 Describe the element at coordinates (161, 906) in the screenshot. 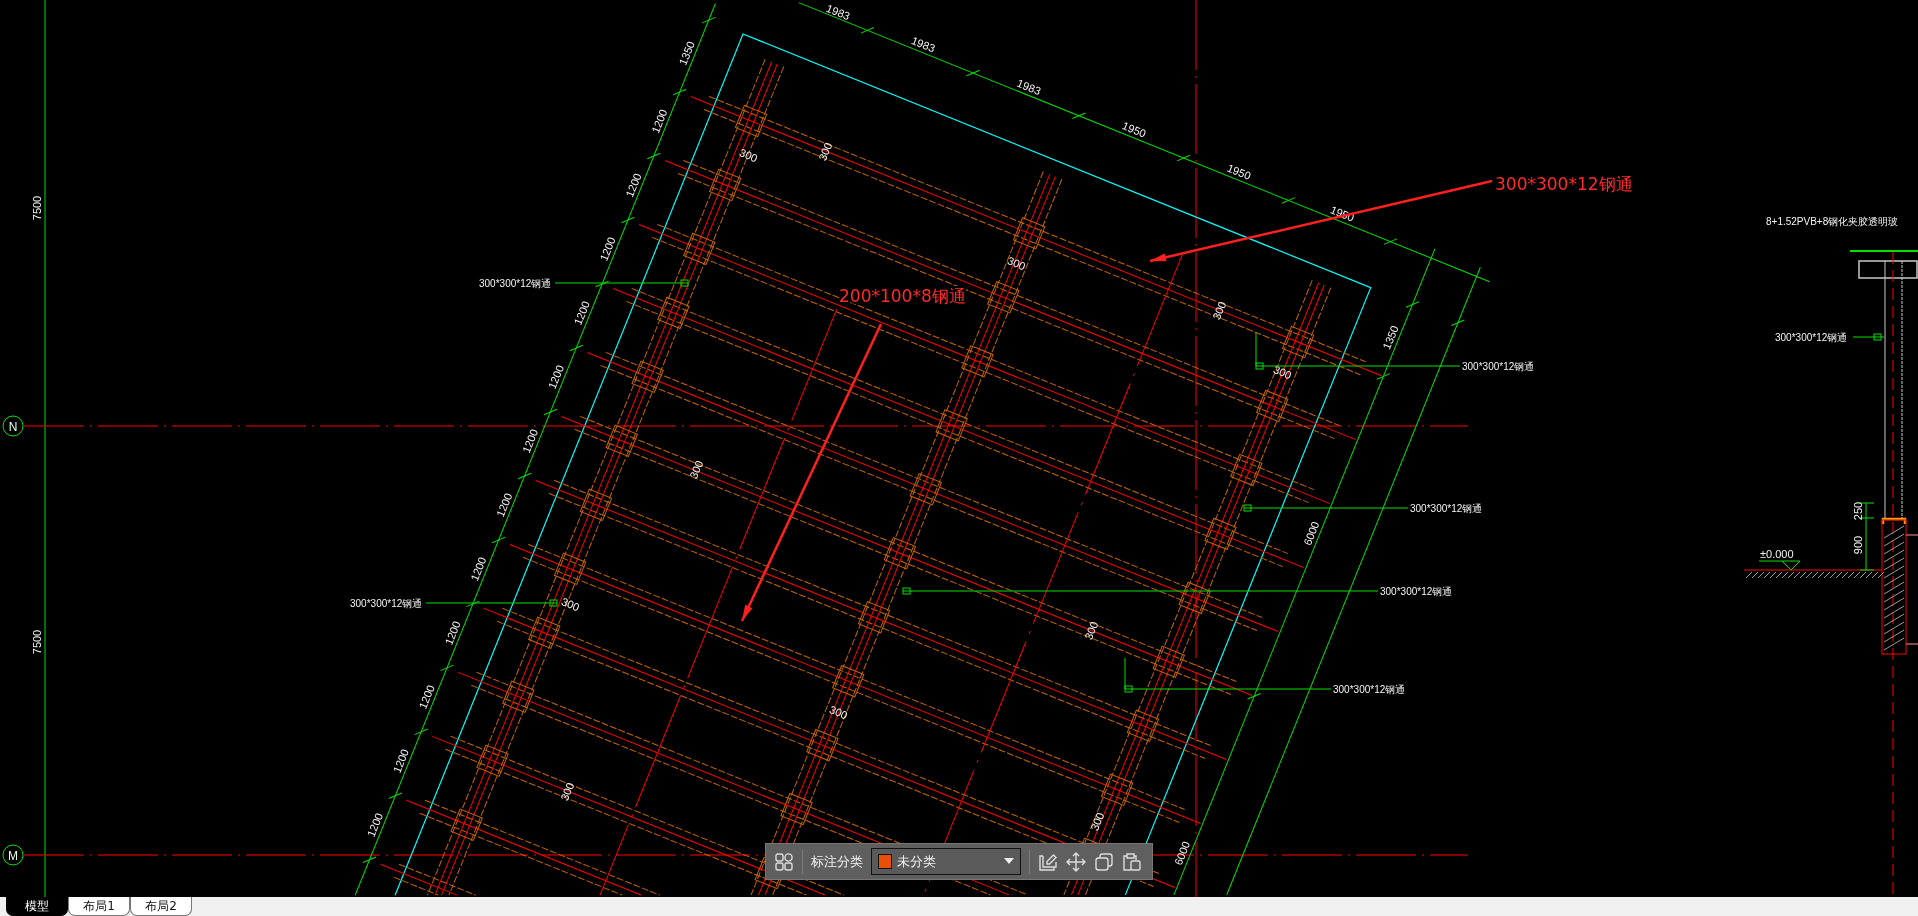

I see `layout-tab: 布局2` at that location.